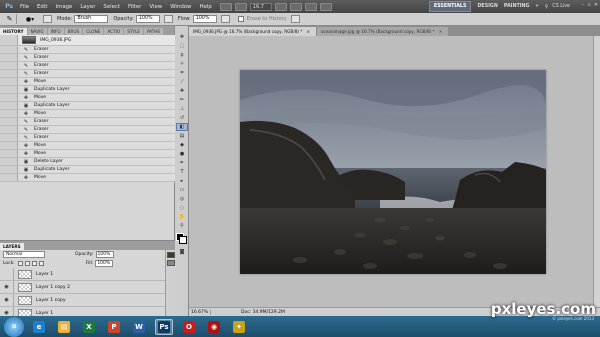 The image size is (600, 337). I want to click on path-selection-tool-icon: ▸, so click(182, 181).